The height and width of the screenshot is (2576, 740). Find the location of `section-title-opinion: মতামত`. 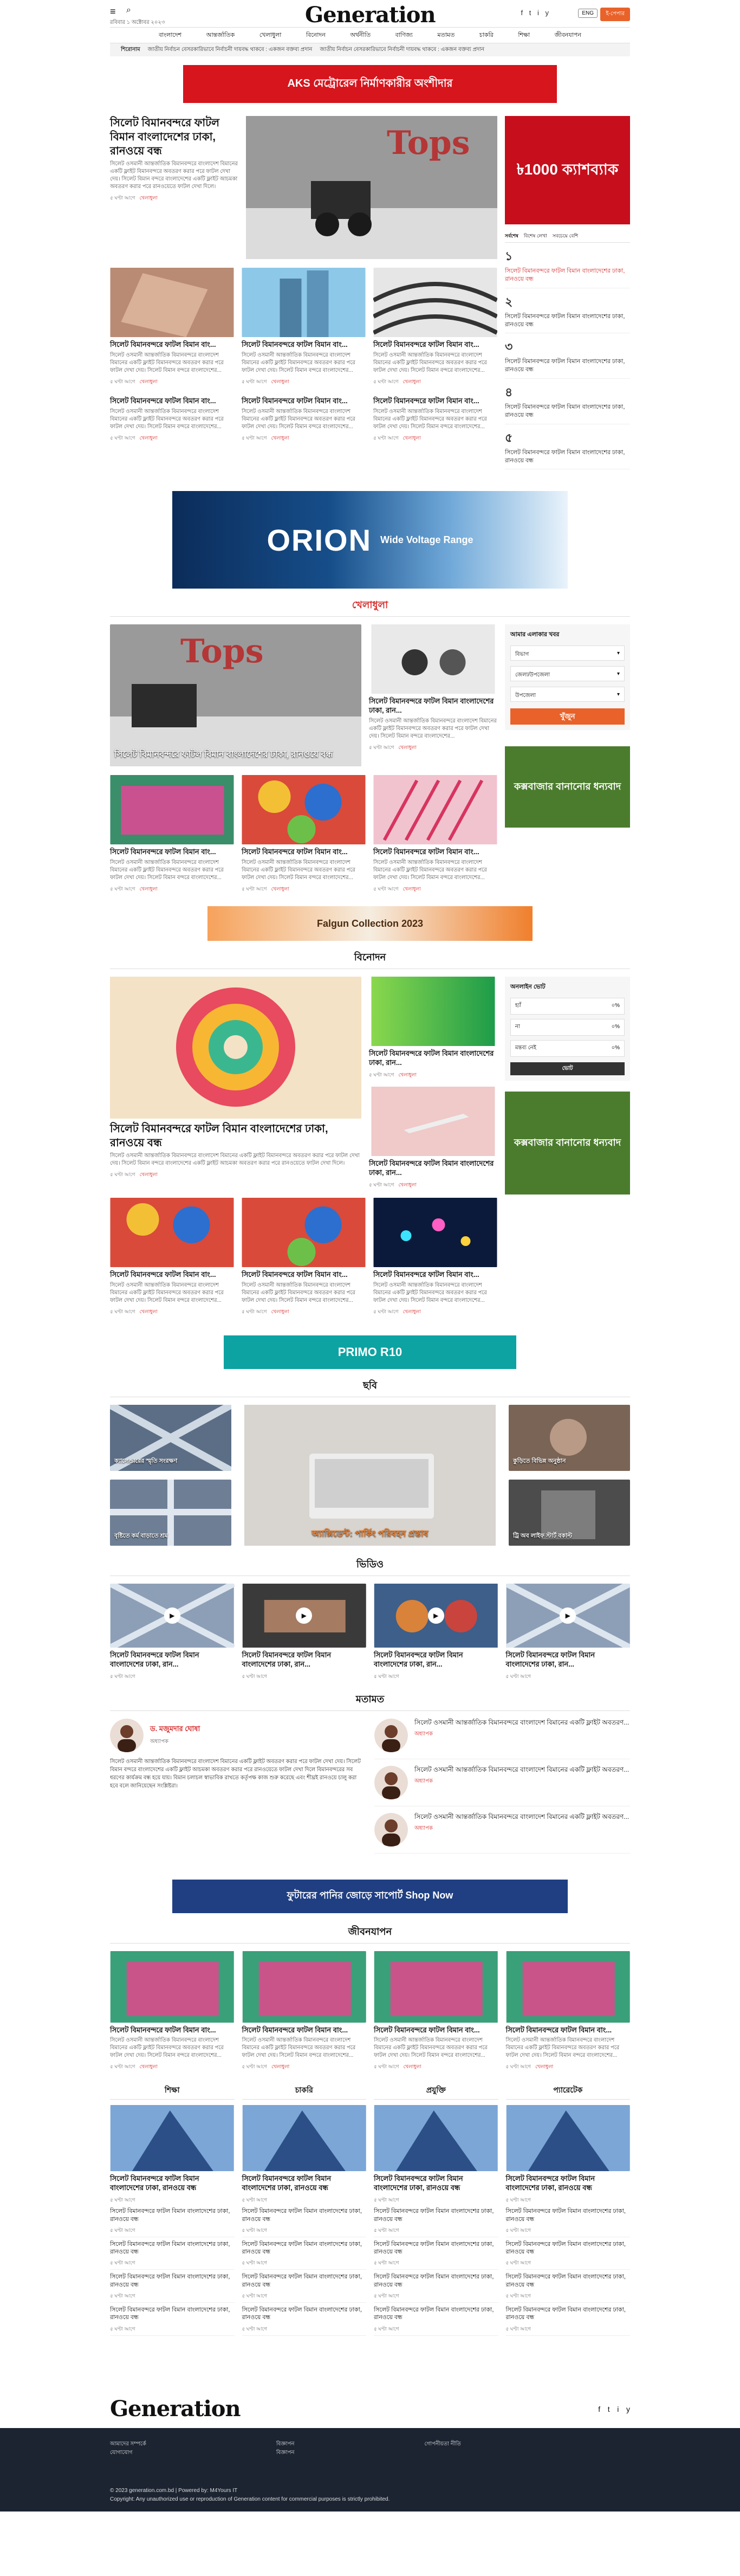

section-title-opinion: মতামত is located at coordinates (370, 1701).